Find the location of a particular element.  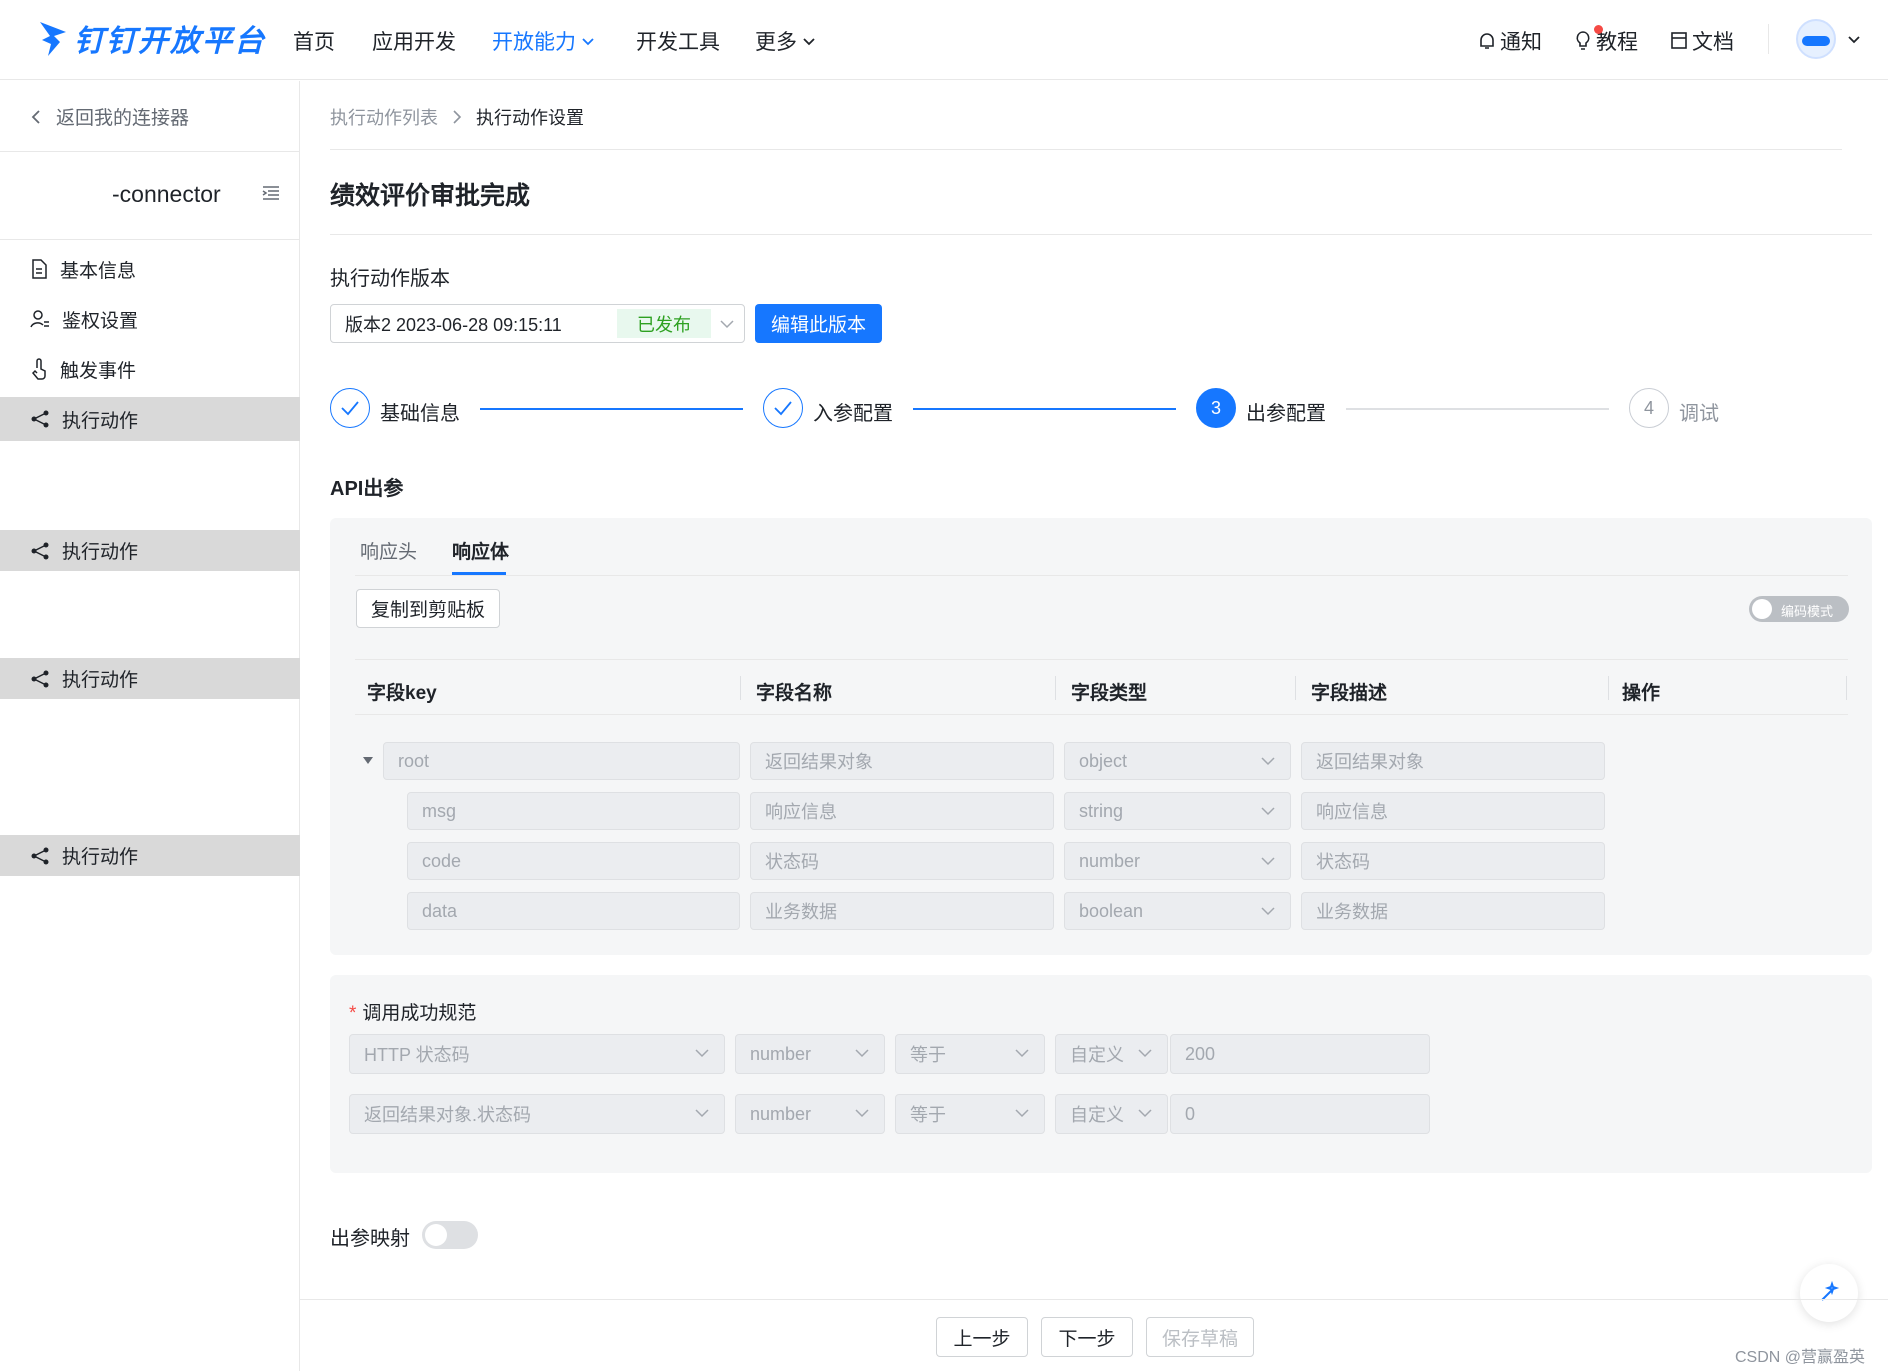

field-name-input: 响应信息 is located at coordinates (902, 811).